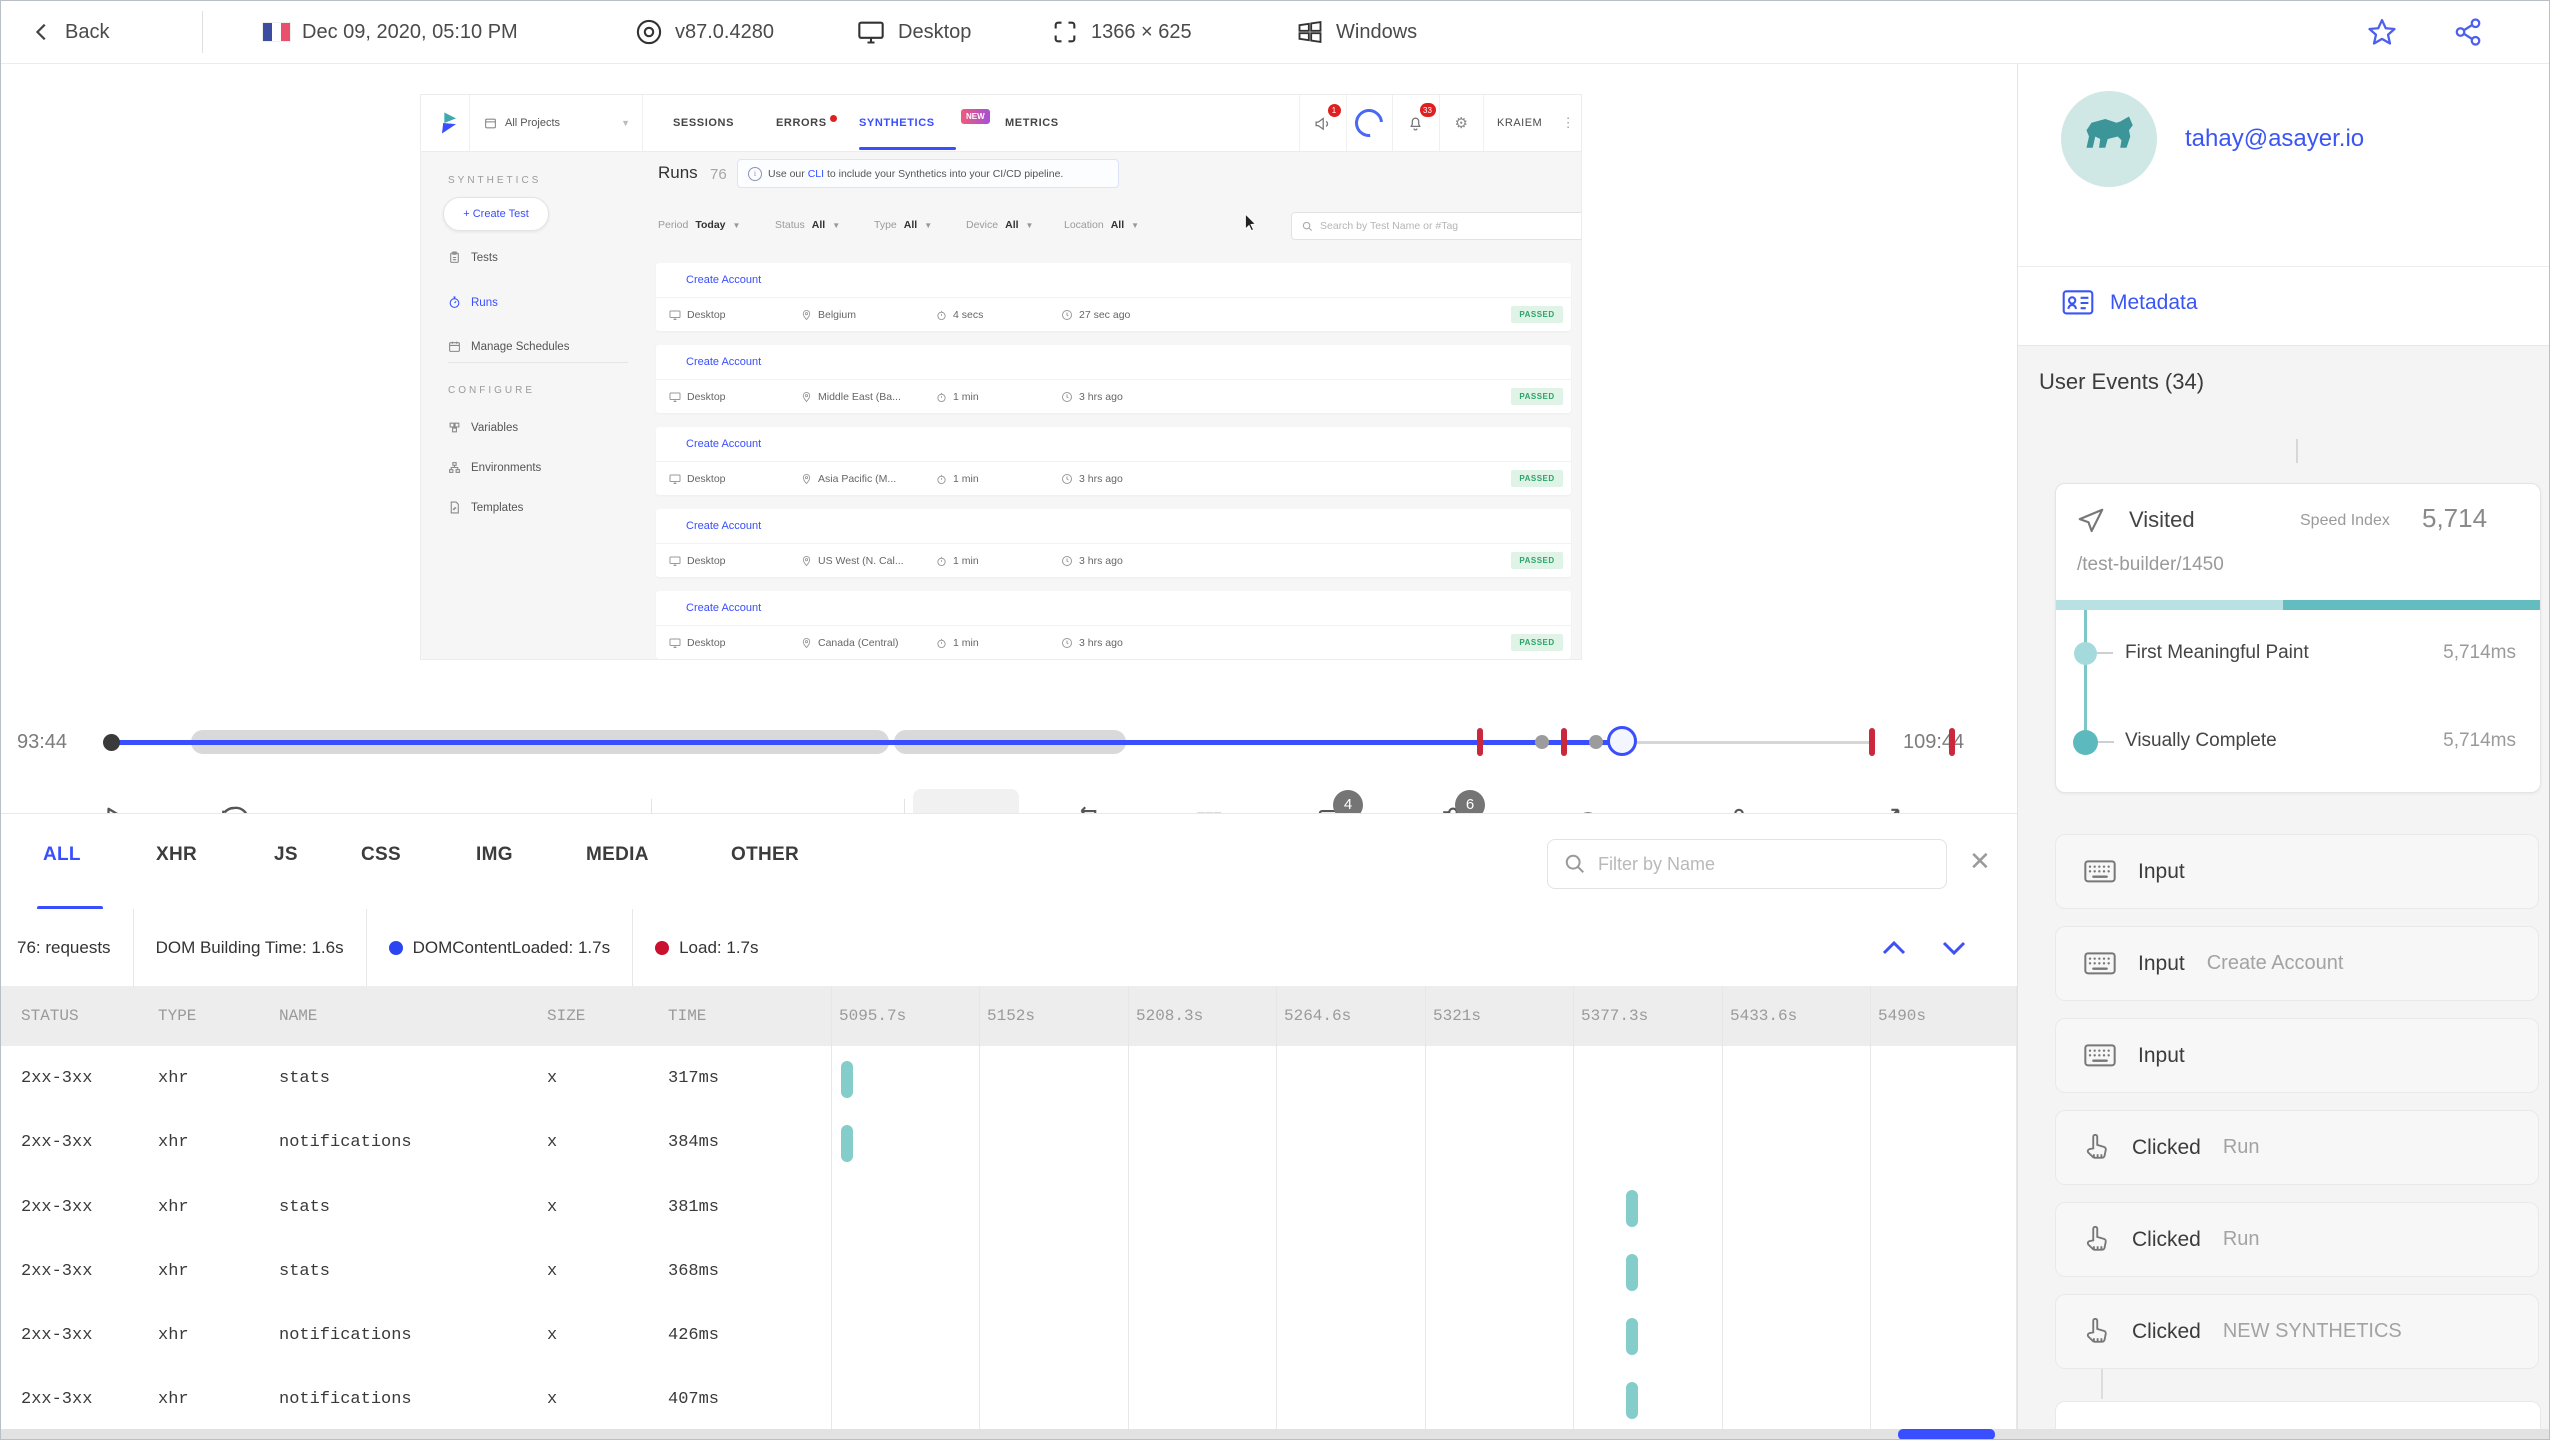  I want to click on info-icon: i, so click(755, 173).